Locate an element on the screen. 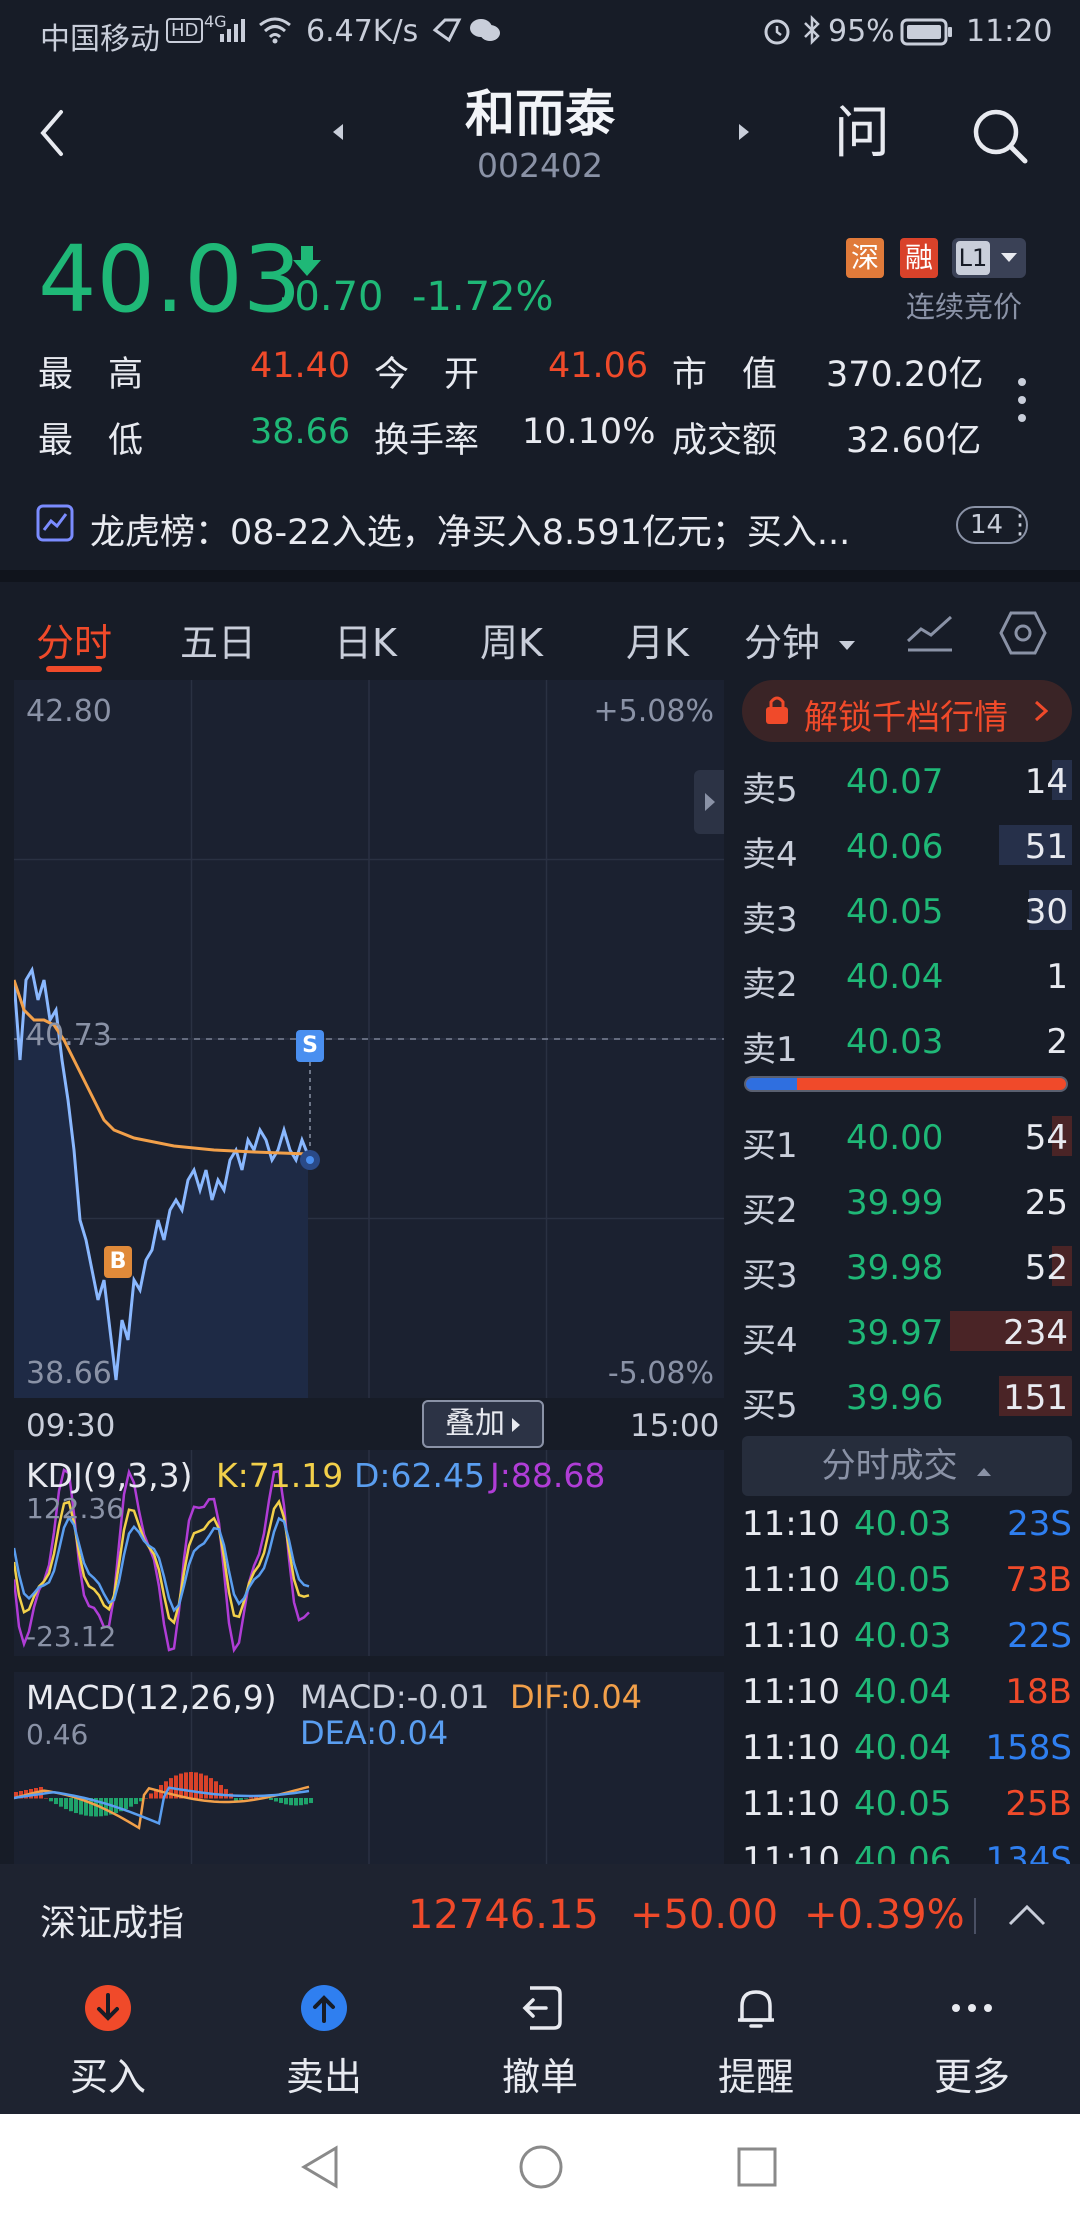 This screenshot has height=2220, width=1080. bid-row: 买5 39.96 151 is located at coordinates (907, 1400).